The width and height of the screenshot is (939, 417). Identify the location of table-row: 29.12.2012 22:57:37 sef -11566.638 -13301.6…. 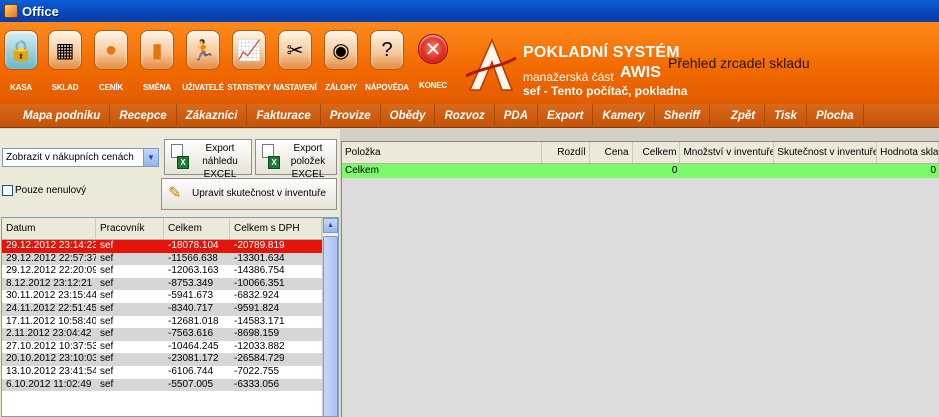
(170, 259).